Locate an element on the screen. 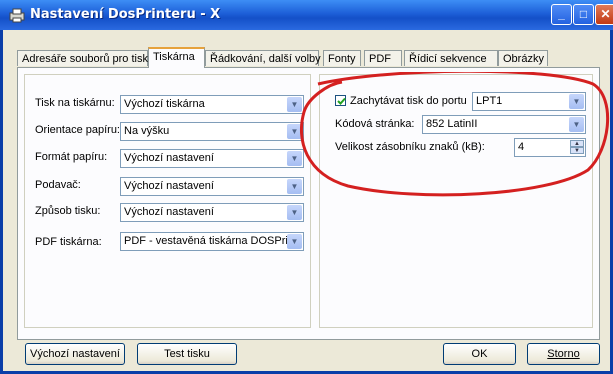 This screenshot has width=613, height=374. printer-select: Výchozí tiskárna ▼ is located at coordinates (212, 104).